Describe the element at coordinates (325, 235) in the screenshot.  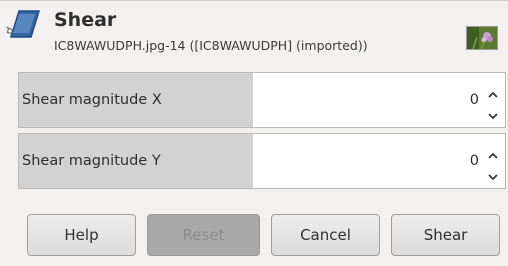
I see `cancel-button: Cancel` at that location.